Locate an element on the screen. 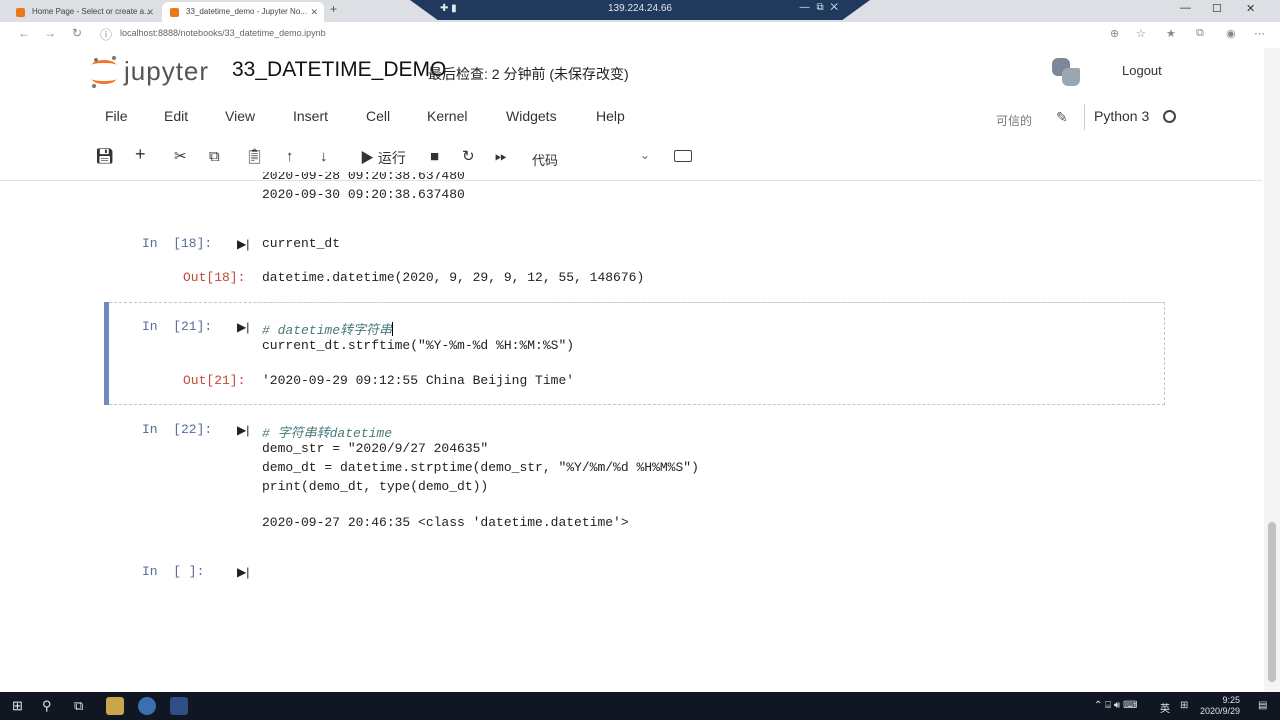  python-logo-icon is located at coordinates (1066, 72).